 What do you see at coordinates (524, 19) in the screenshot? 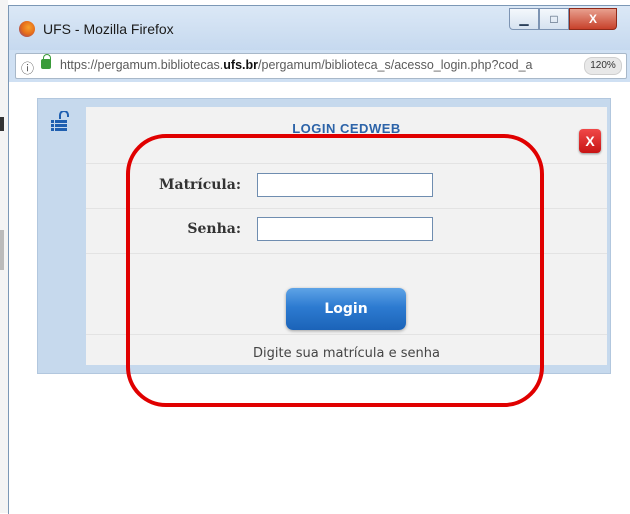
I see `minimize-button: ▁` at bounding box center [524, 19].